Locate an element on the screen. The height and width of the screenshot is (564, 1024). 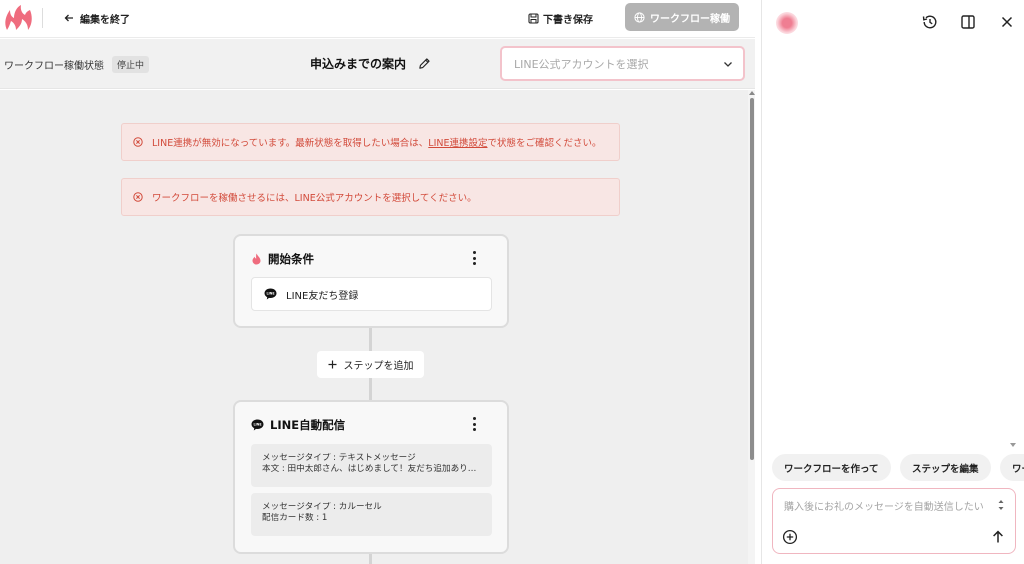
run-workflow-button: ワークフロー稼働 is located at coordinates (682, 17).